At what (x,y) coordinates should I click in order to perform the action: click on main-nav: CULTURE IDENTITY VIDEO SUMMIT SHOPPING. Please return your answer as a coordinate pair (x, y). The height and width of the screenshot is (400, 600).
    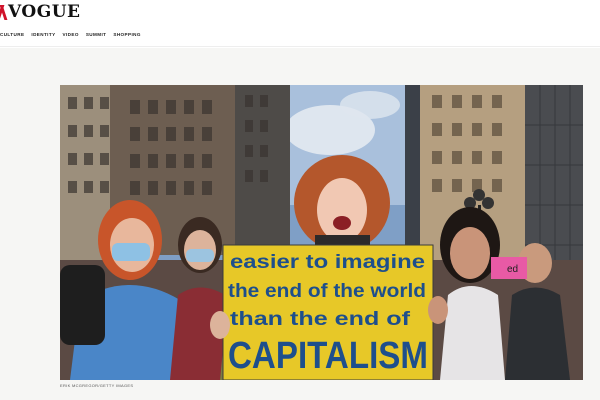
    Looking at the image, I should click on (70, 34).